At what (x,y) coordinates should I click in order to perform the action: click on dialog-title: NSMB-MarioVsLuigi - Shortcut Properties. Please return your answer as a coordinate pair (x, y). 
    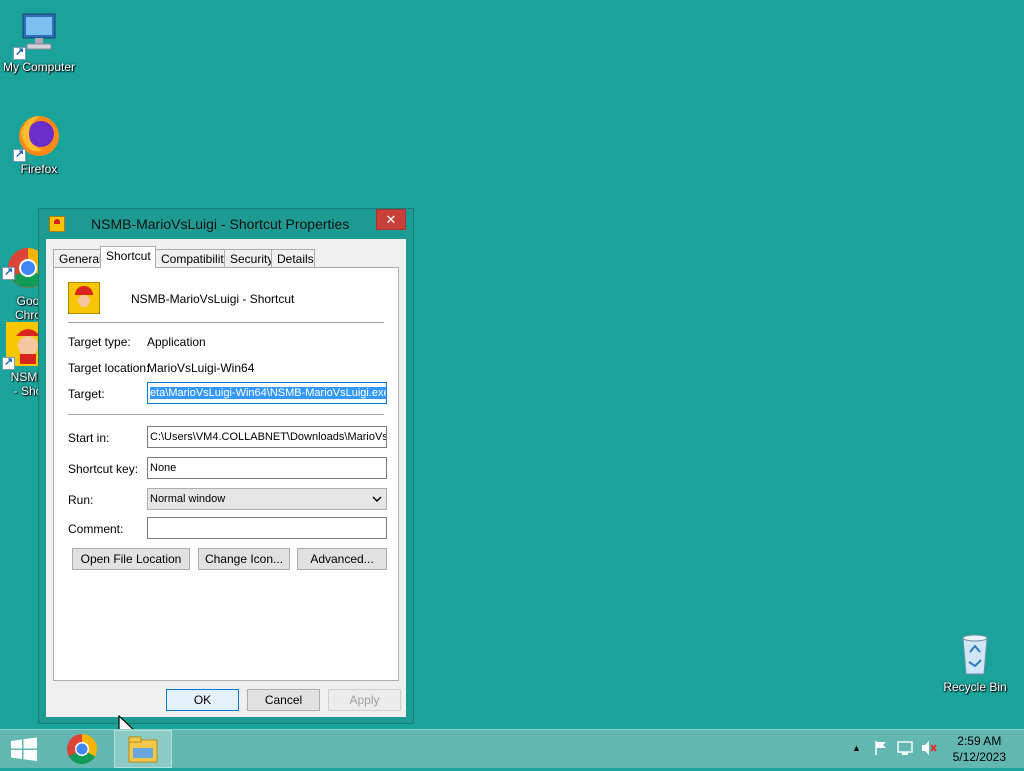
    Looking at the image, I should click on (220, 224).